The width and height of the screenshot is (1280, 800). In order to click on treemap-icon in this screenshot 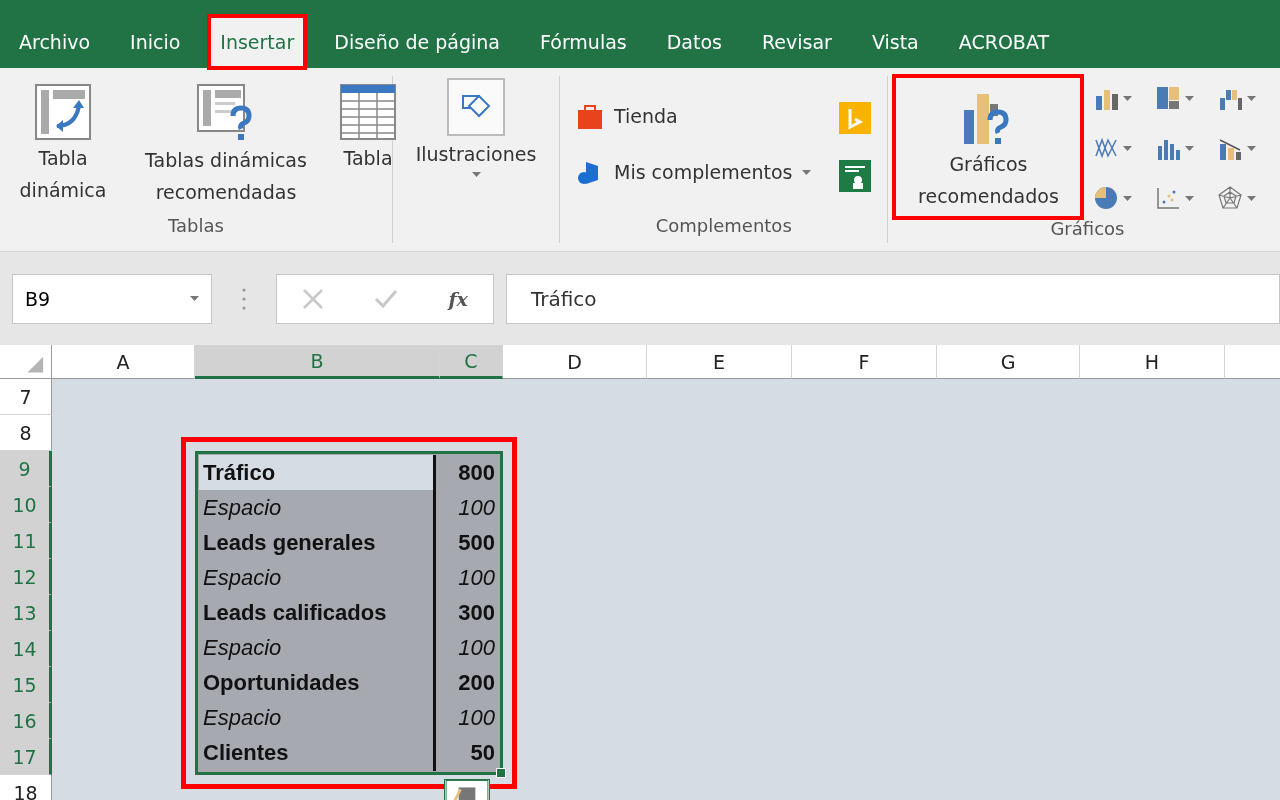, I will do `click(1168, 98)`.